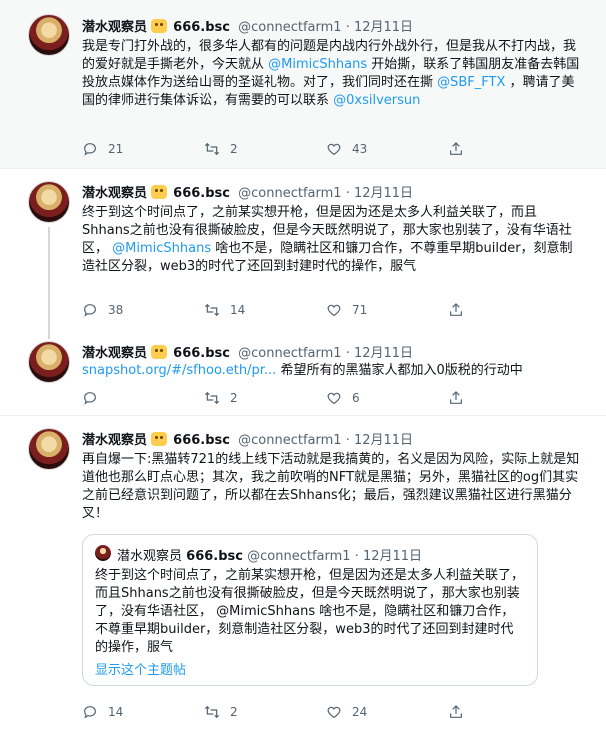  Describe the element at coordinates (116, 149) in the screenshot. I see `reply-count: 21` at that location.